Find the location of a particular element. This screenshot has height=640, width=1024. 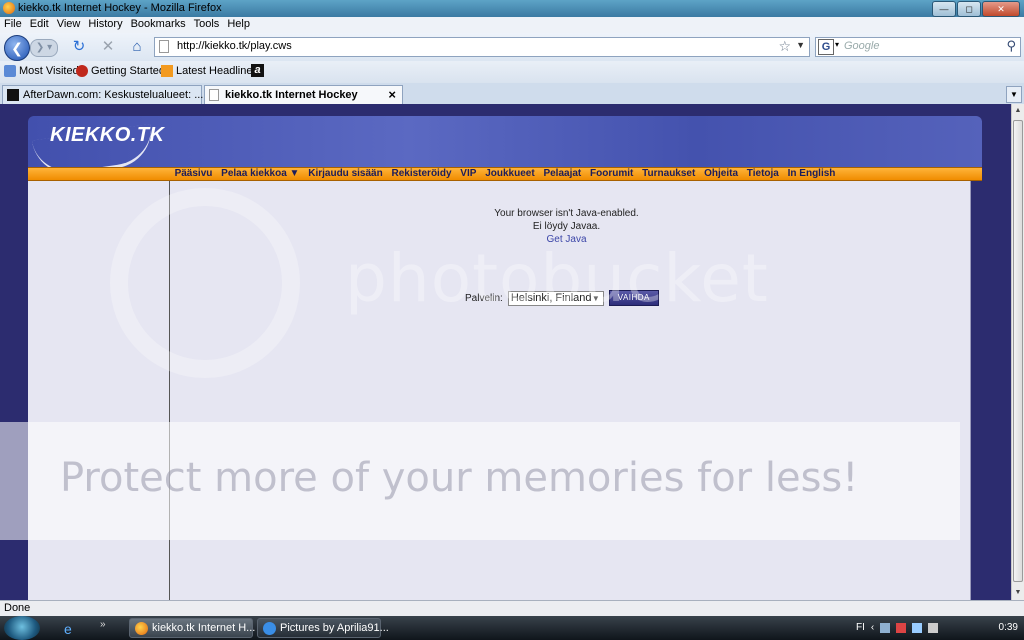

maximize-button: ◻ is located at coordinates (969, 9).